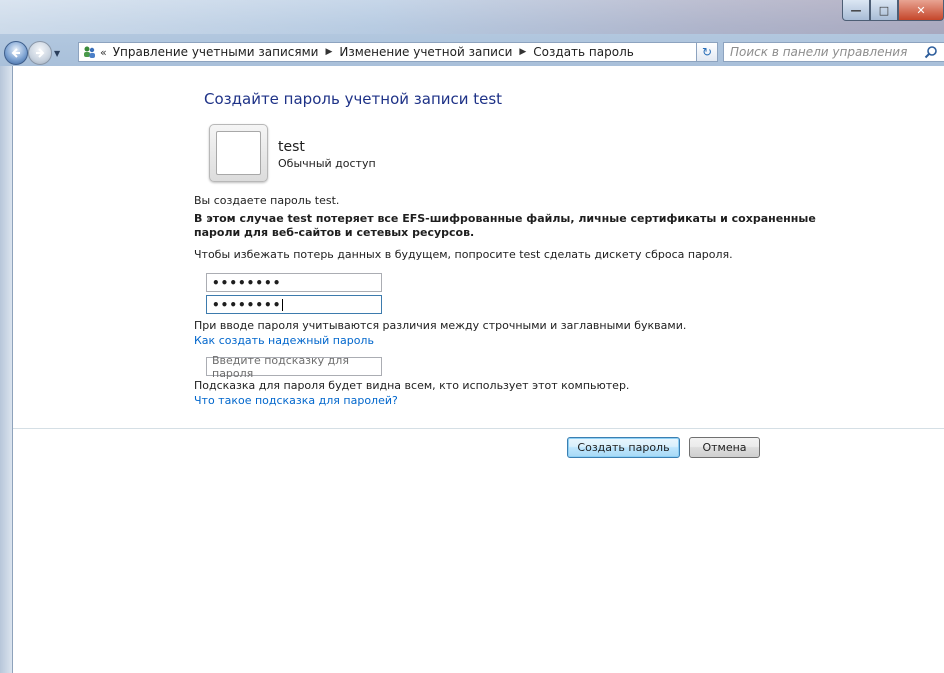  I want to click on breadcrumb-create-password: Создать пароль, so click(583, 52).